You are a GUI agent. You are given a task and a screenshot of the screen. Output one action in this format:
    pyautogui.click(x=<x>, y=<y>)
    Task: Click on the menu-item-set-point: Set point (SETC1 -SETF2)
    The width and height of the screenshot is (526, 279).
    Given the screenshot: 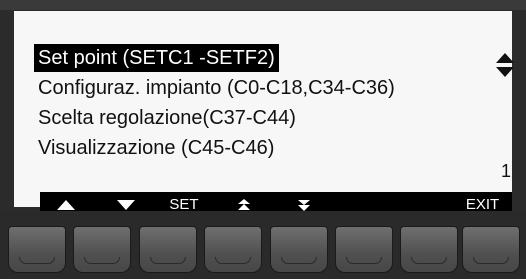 What is the action you would take?
    pyautogui.click(x=156, y=58)
    